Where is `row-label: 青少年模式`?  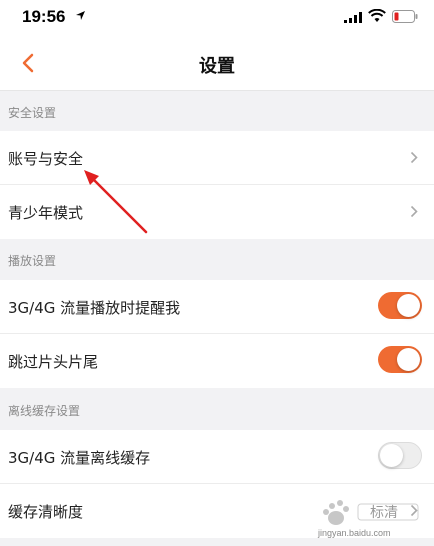 row-label: 青少年模式 is located at coordinates (46, 213).